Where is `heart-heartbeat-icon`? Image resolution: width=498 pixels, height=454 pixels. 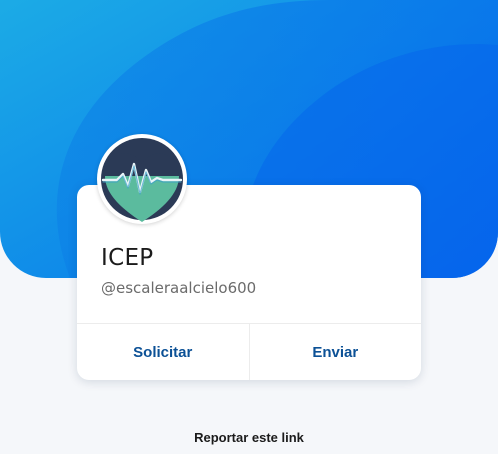 heart-heartbeat-icon is located at coordinates (142, 179).